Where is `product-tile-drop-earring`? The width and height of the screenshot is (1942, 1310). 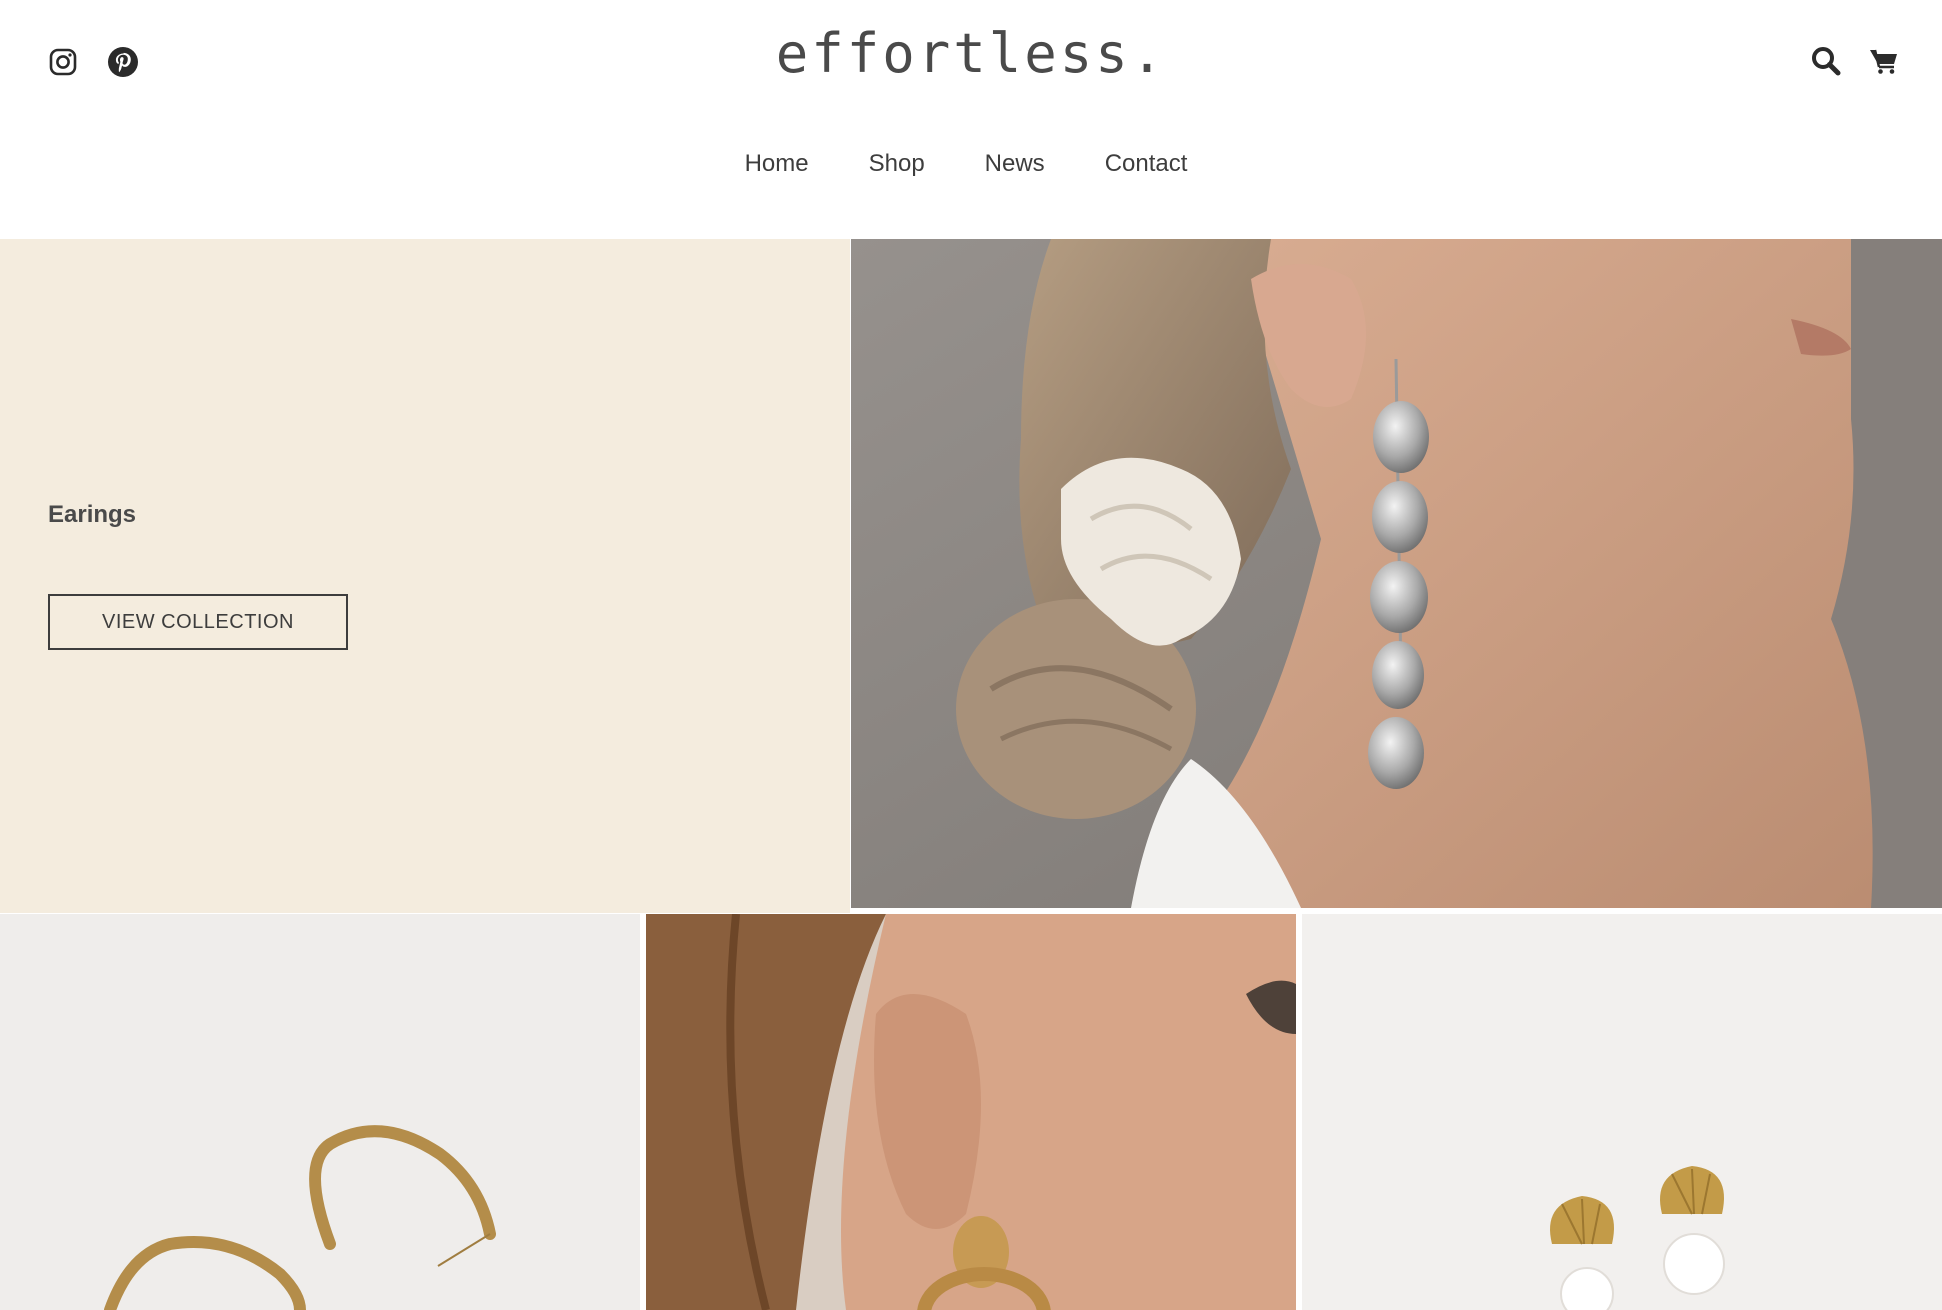
product-tile-drop-earring is located at coordinates (971, 1112).